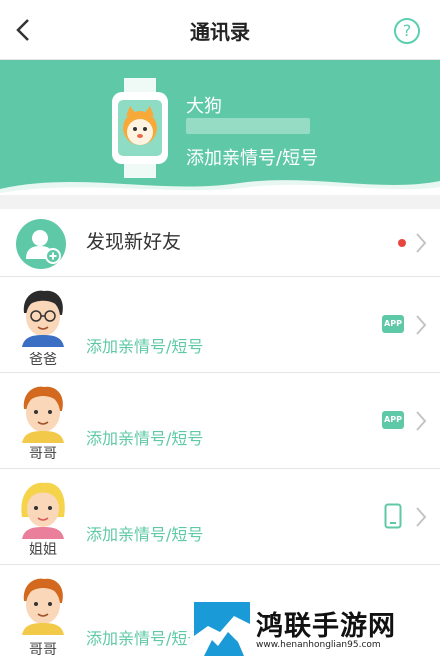 The width and height of the screenshot is (440, 659). What do you see at coordinates (326, 626) in the screenshot?
I see `watermark-brand: 鸿联手游网` at bounding box center [326, 626].